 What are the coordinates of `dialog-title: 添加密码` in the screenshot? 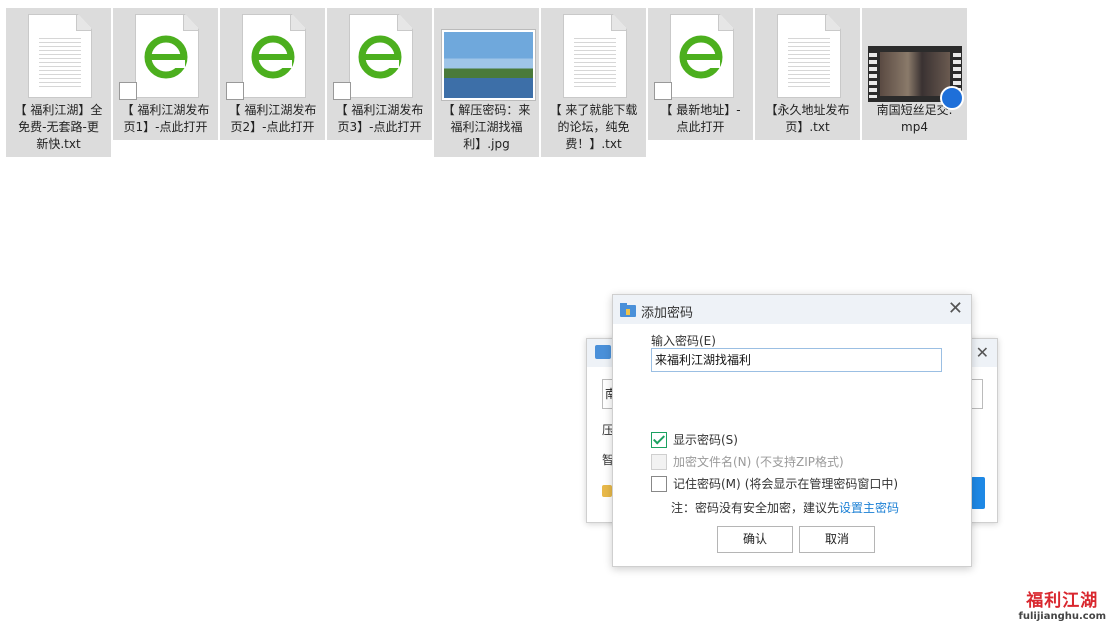 It's located at (667, 313).